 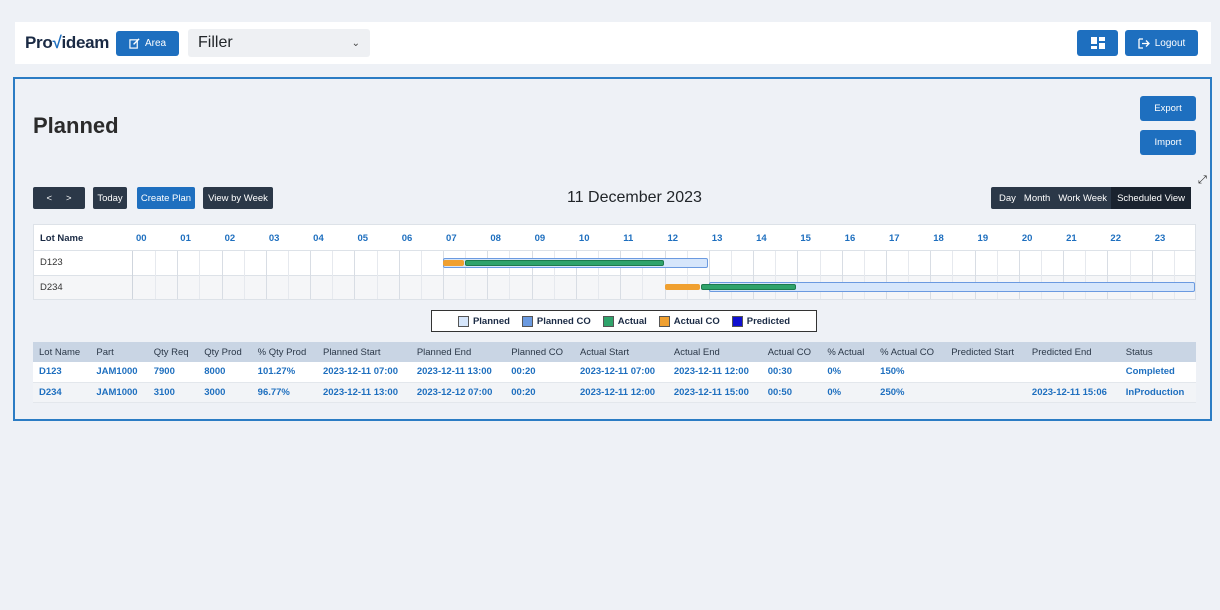 I want to click on legend-label: Planned, so click(x=491, y=321).